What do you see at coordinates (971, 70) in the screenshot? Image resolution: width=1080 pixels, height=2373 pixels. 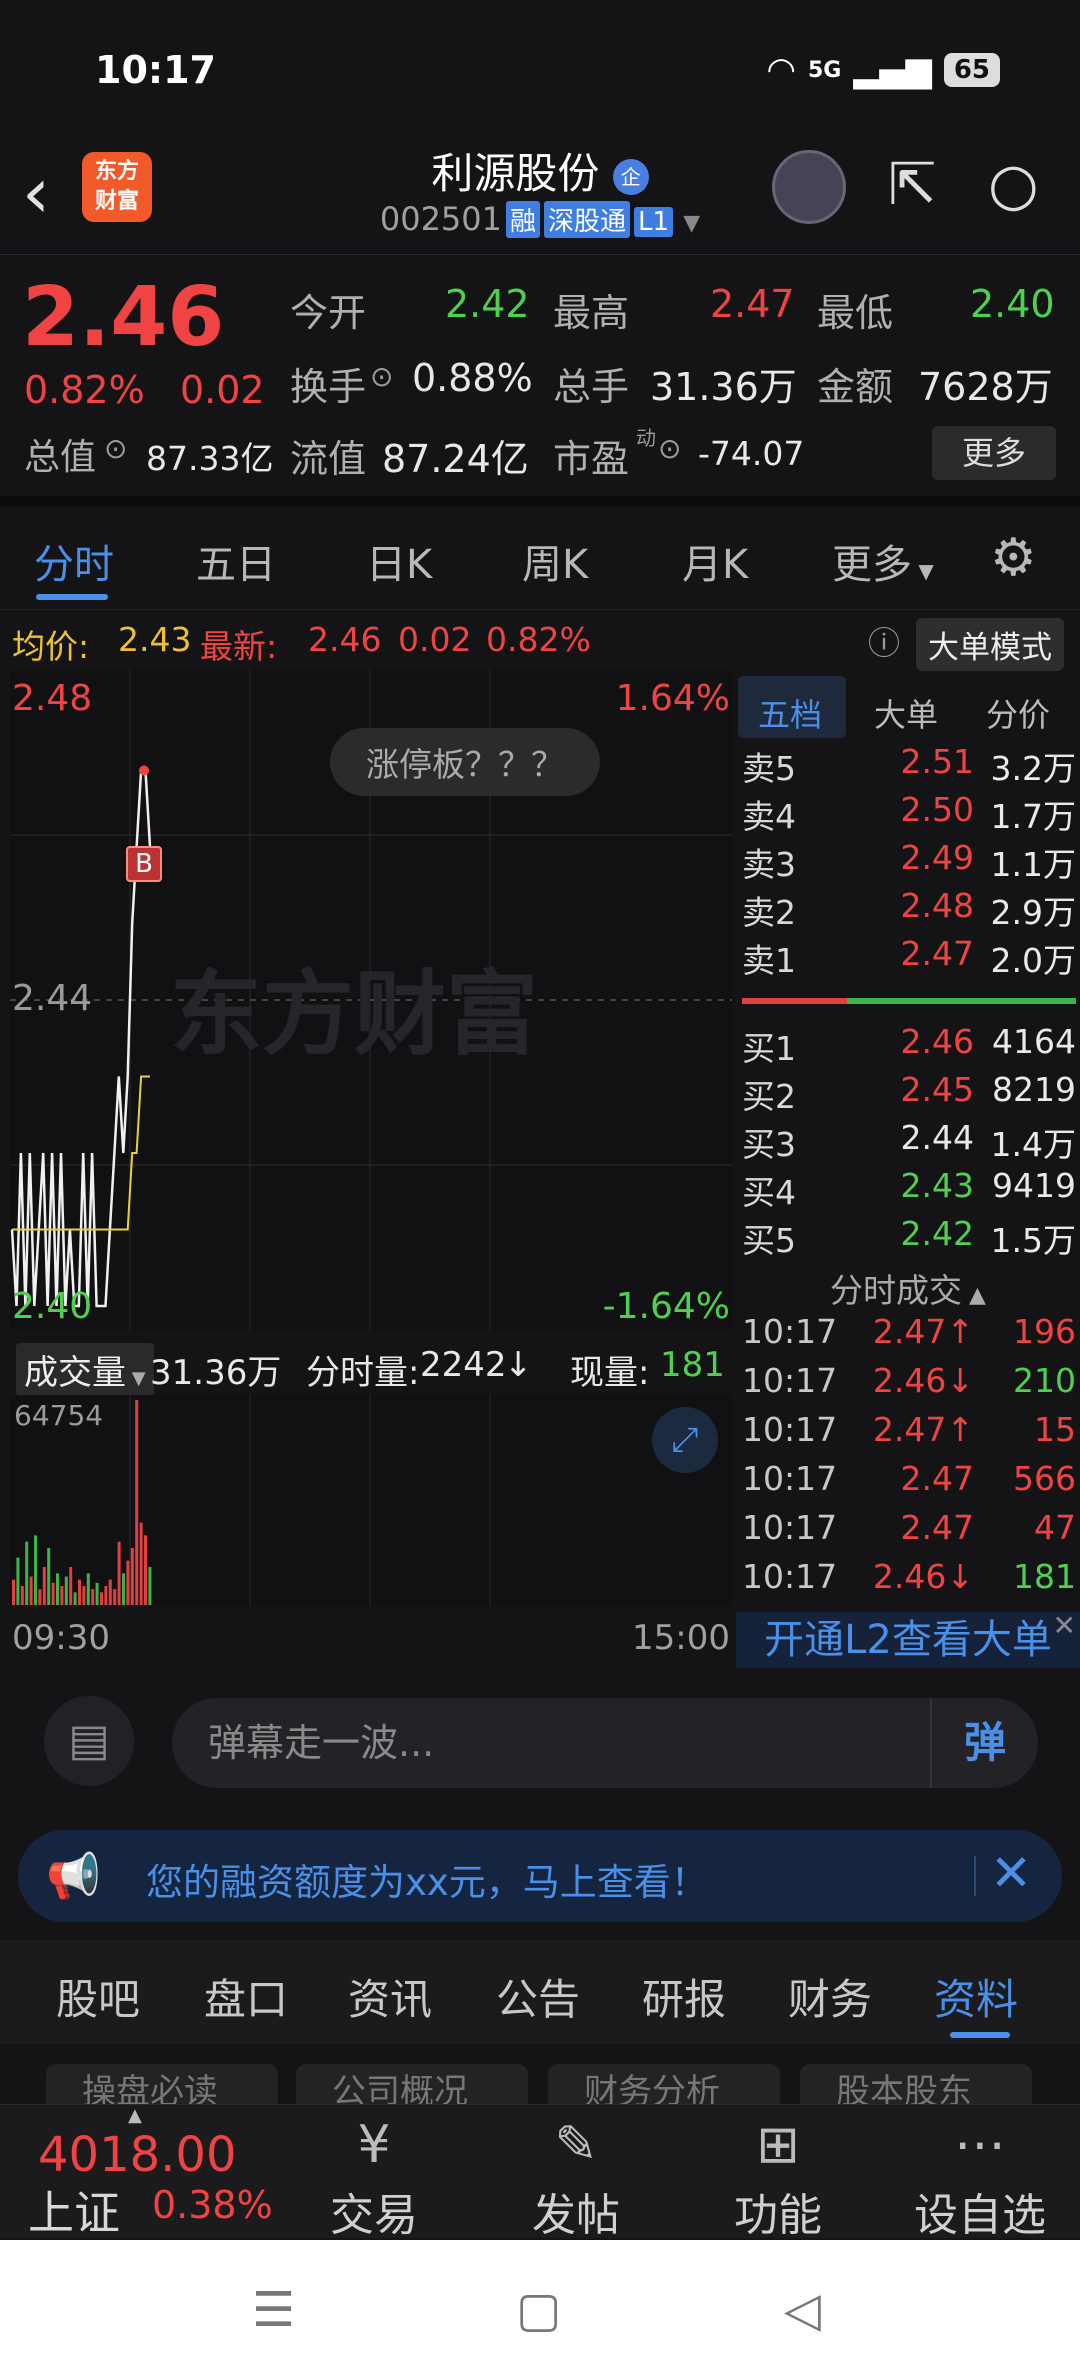 I see `battery-icon: 65` at bounding box center [971, 70].